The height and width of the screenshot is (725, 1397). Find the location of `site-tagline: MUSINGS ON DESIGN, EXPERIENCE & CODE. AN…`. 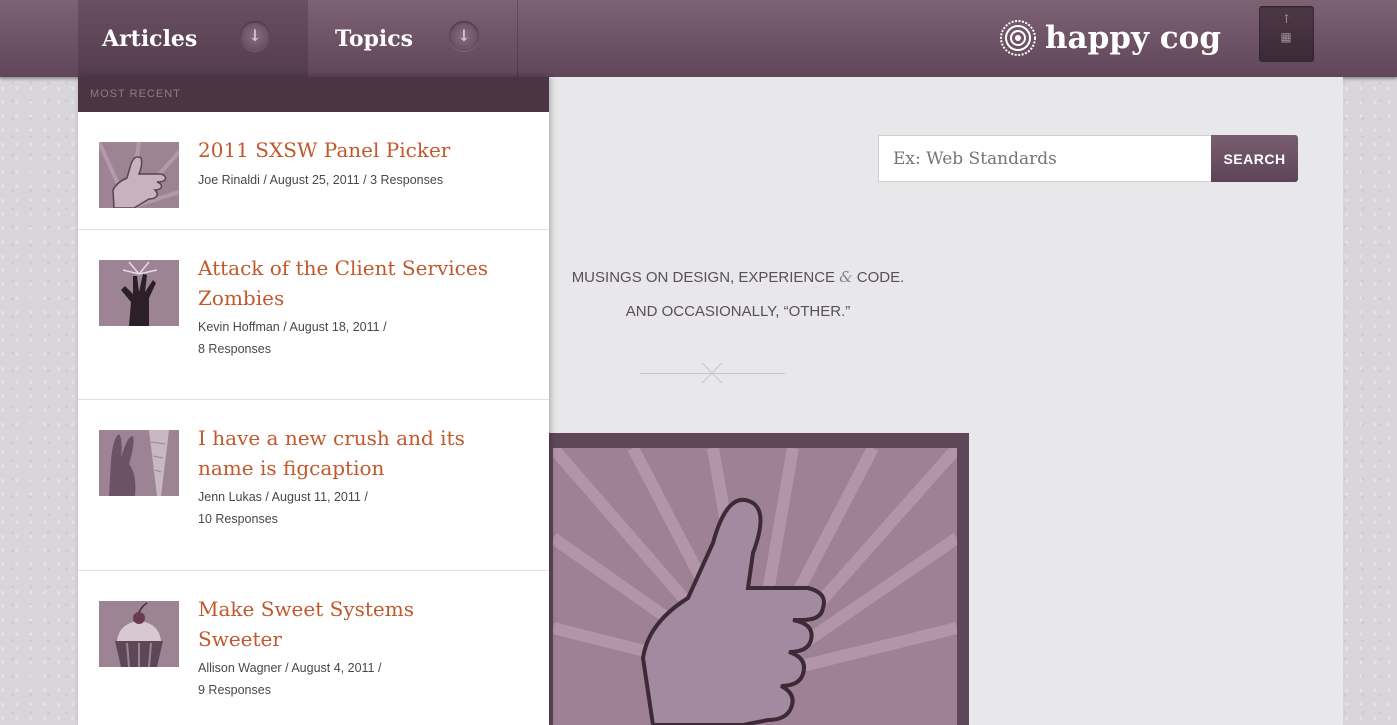

site-tagline: MUSINGS ON DESIGN, EXPERIENCE & CODE. AN… is located at coordinates (738, 294).